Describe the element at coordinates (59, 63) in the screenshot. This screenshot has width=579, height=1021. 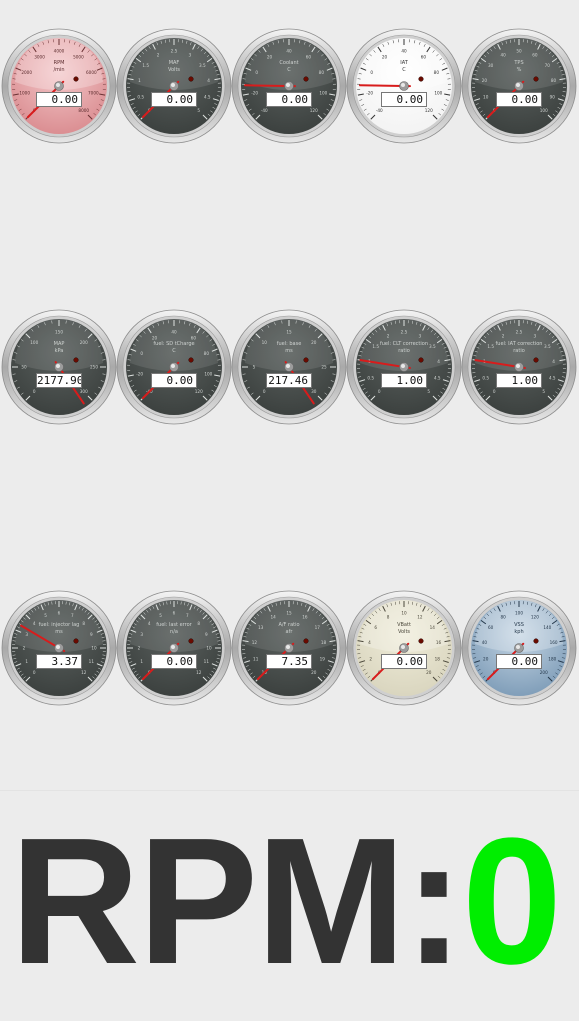
I see `gauge-title: RPM` at that location.